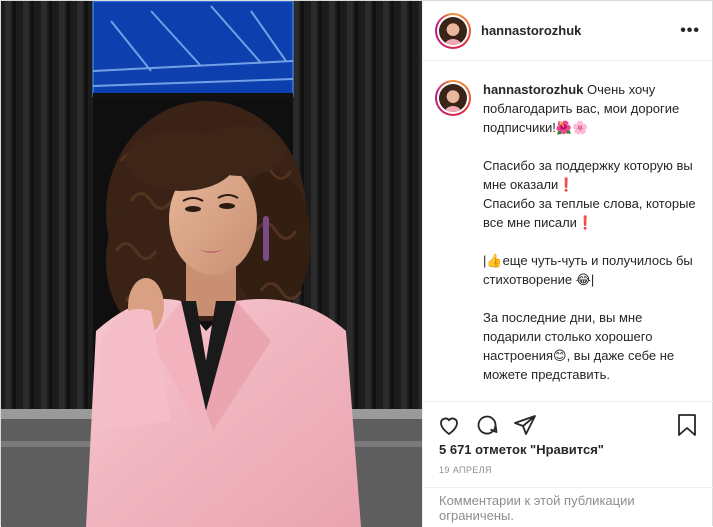 Image resolution: width=713 pixels, height=527 pixels. What do you see at coordinates (449, 425) in the screenshot?
I see `heart-icon` at bounding box center [449, 425].